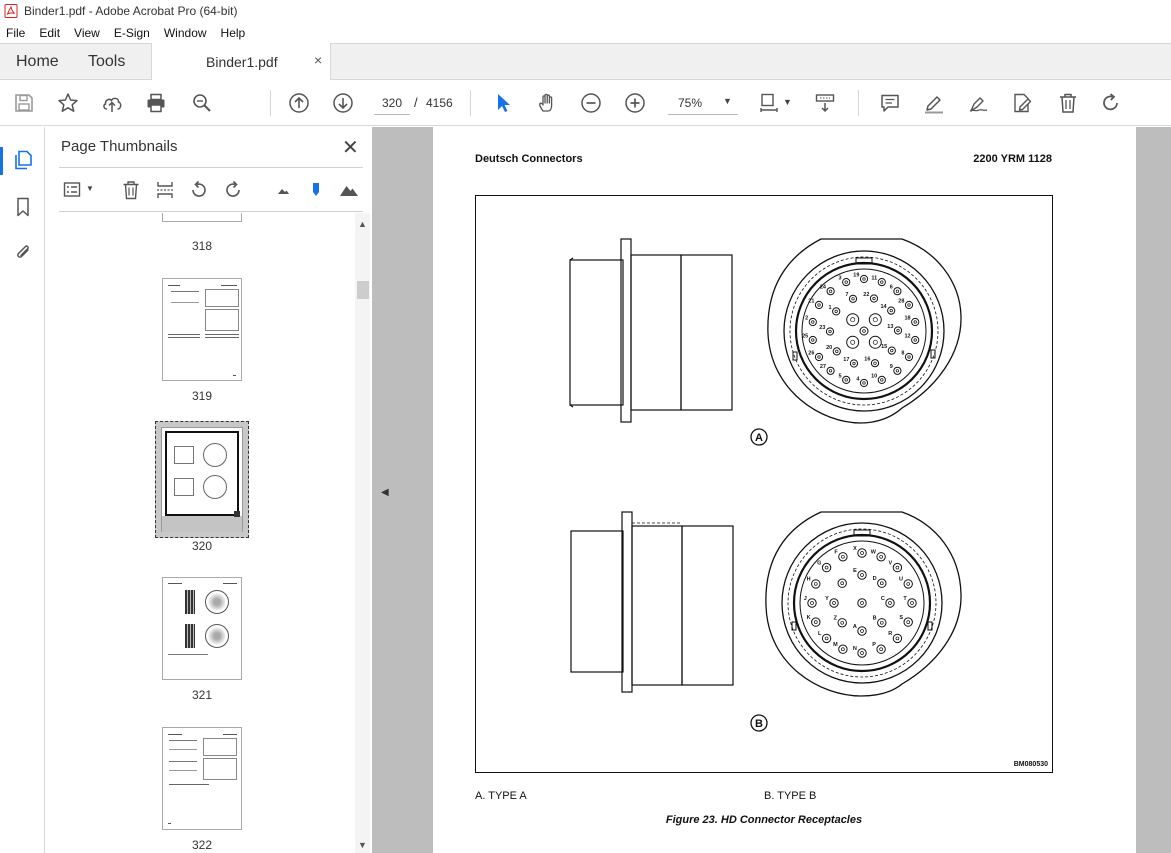 Image resolution: width=1171 pixels, height=853 pixels. I want to click on thumbnail-size-slider-icon, so click(316, 190).